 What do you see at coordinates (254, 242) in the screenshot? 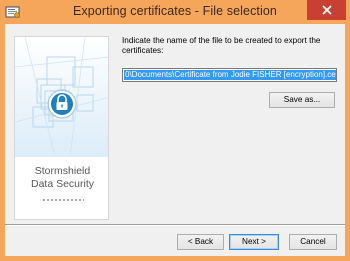
I see `next-button: Next >` at bounding box center [254, 242].